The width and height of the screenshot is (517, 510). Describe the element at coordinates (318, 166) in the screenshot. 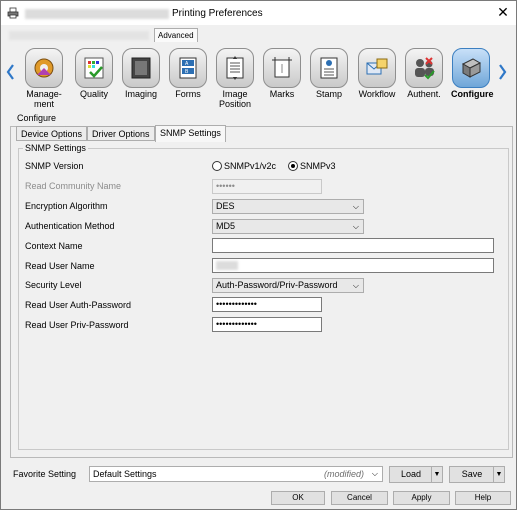

I see `radio-label: SNMPv3` at that location.